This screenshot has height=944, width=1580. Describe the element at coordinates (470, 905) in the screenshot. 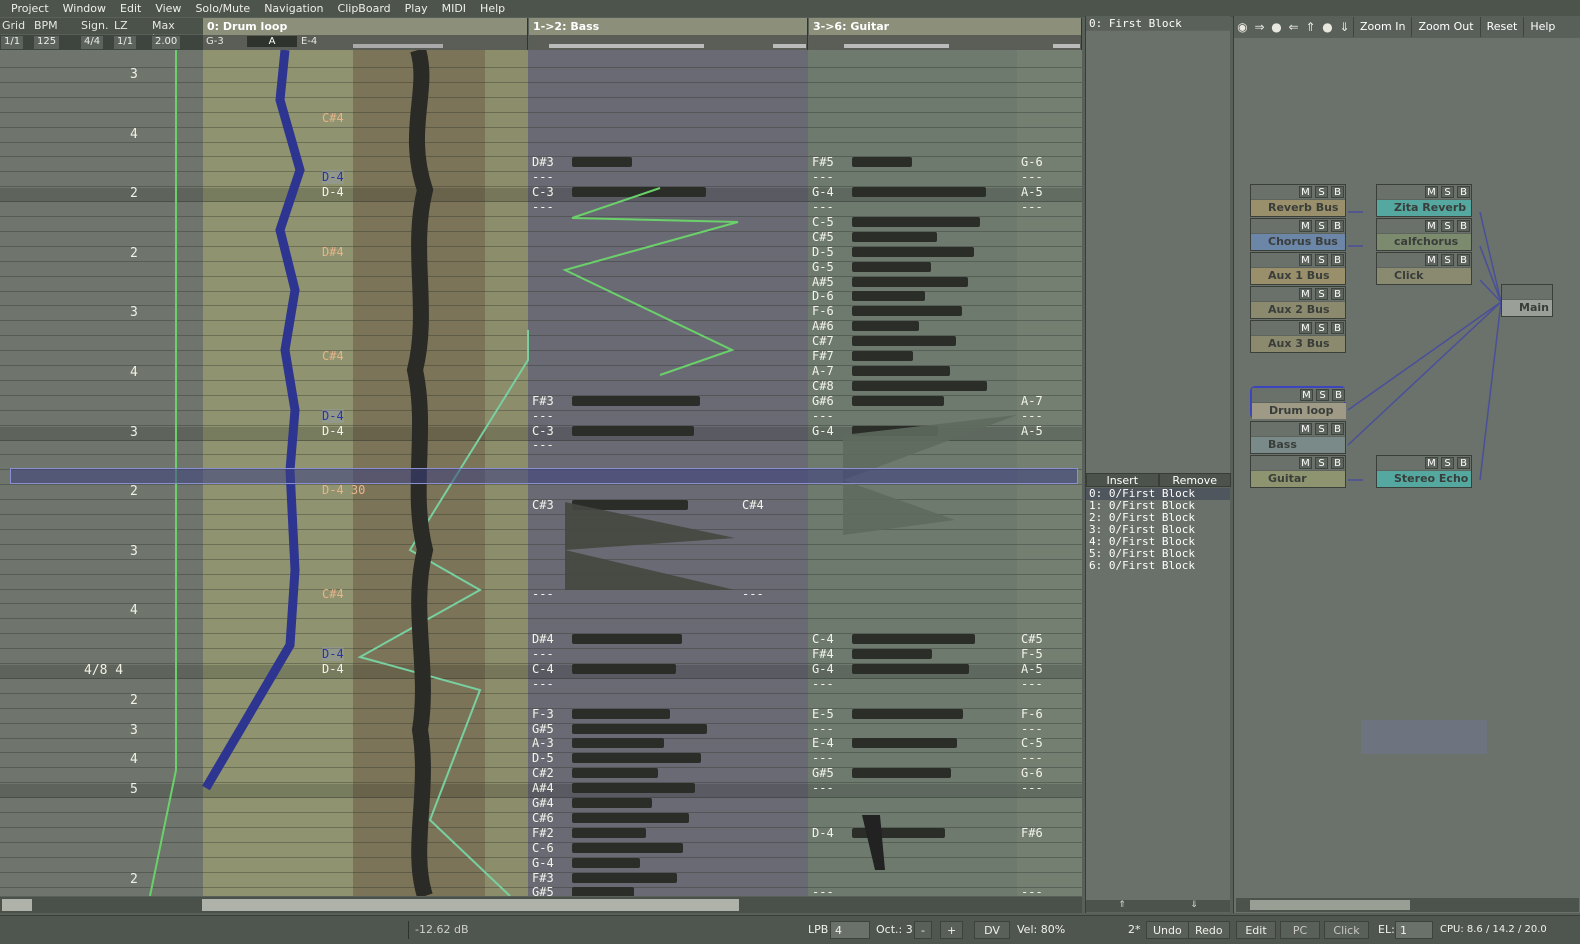

I see `hscroll-thumb` at that location.